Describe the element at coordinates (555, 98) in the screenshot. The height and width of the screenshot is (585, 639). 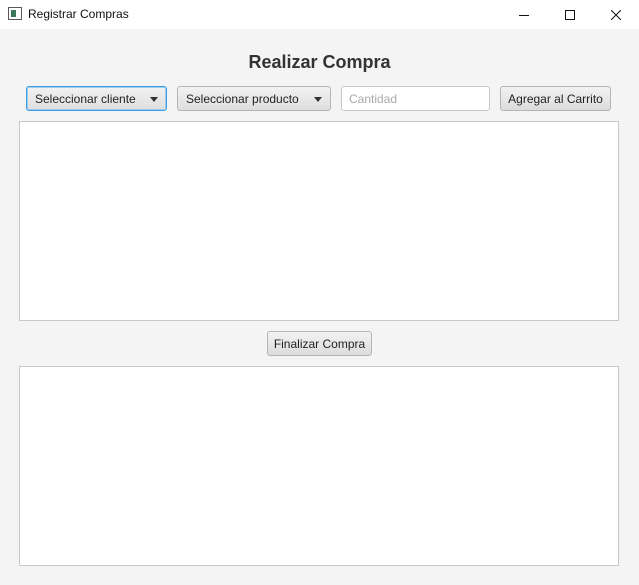
I see `add-to-cart-button: Agregar al Carrito` at that location.